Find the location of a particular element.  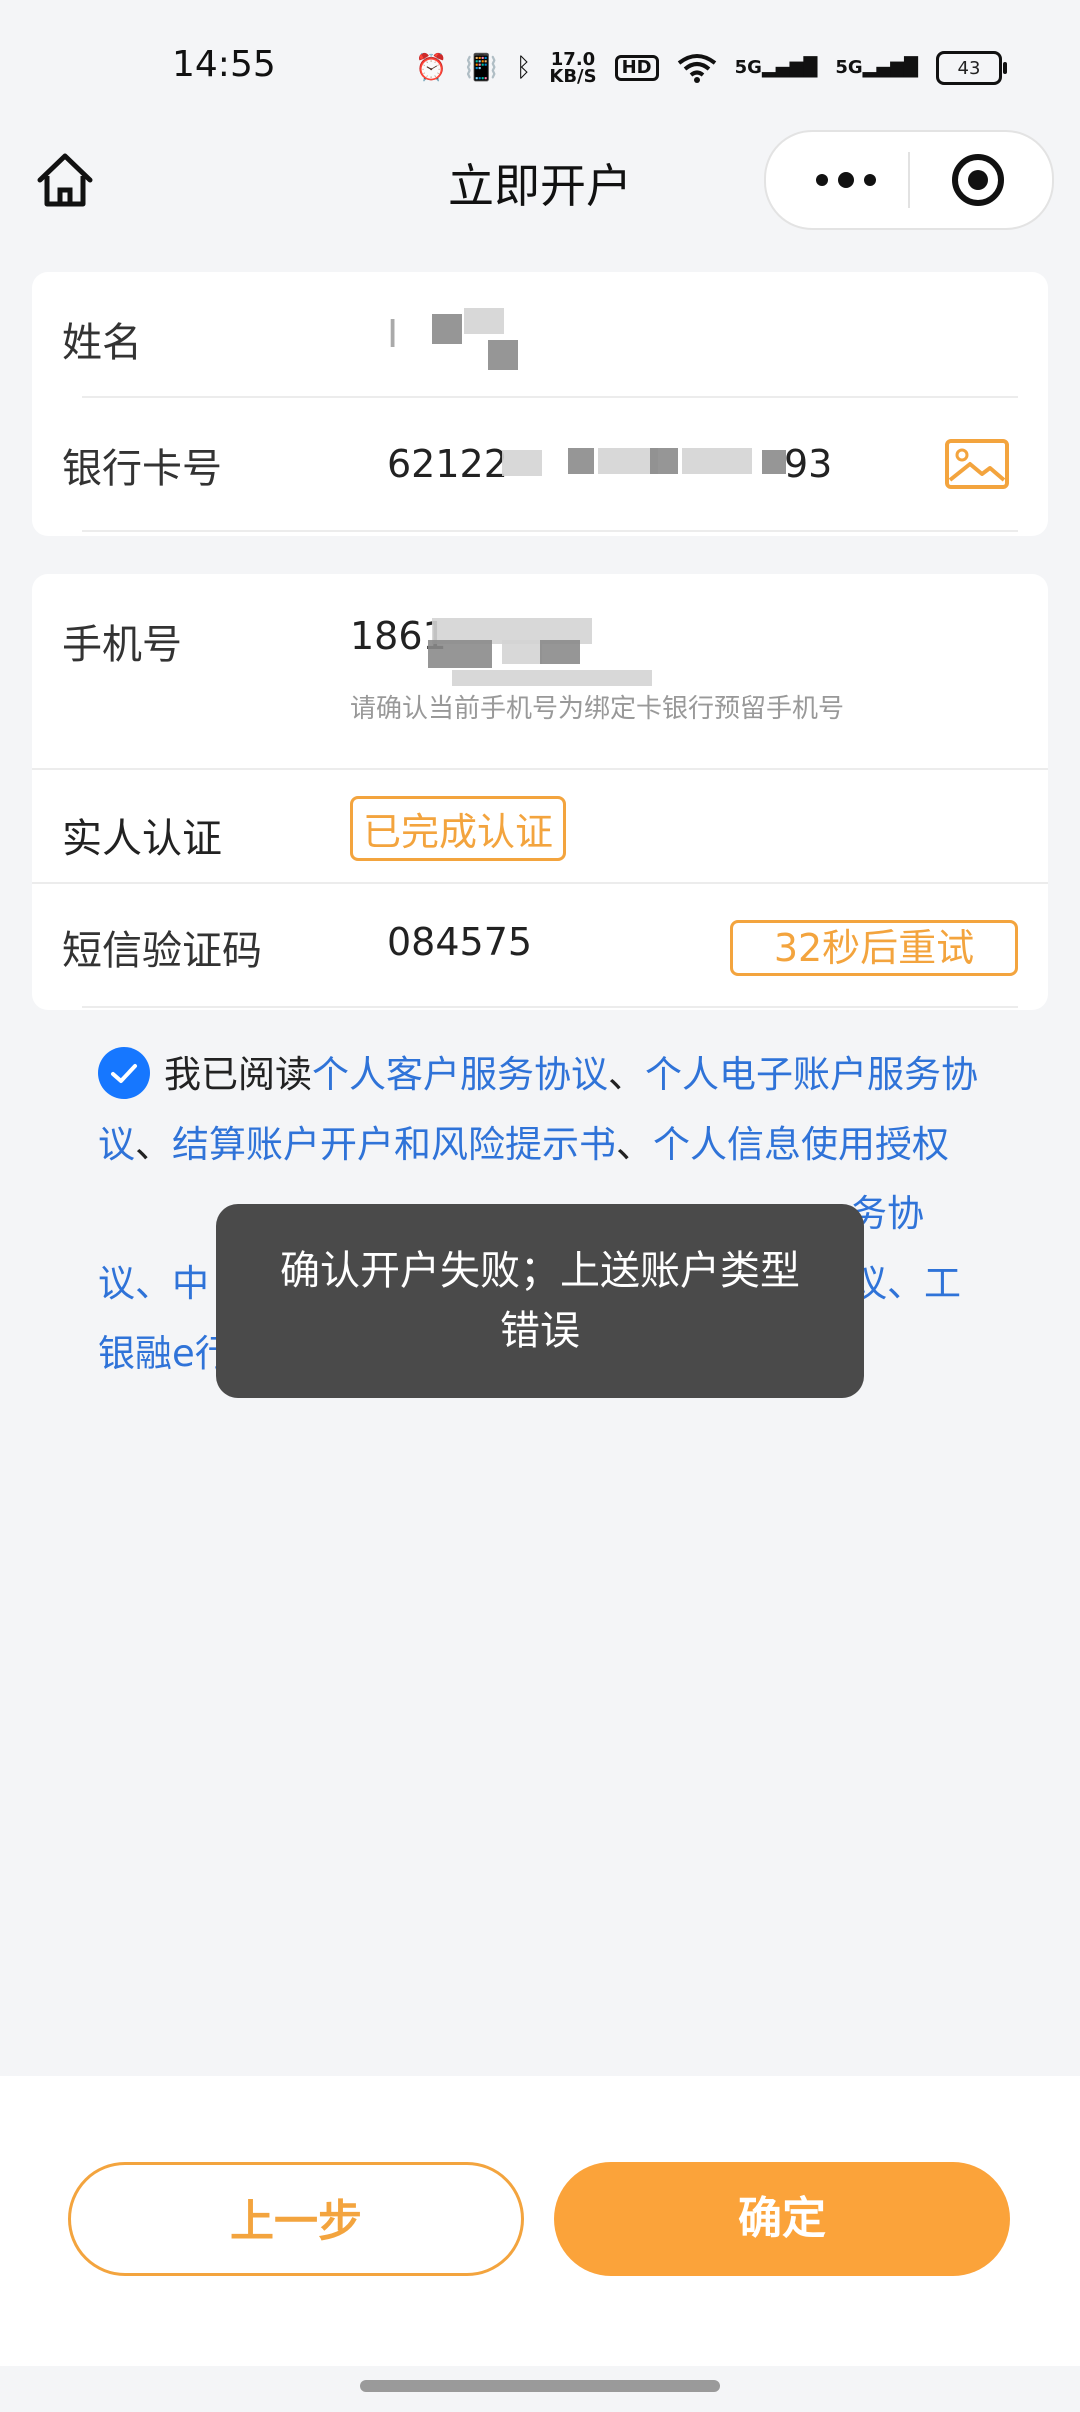

net-speed: 17.0 KB/S is located at coordinates (573, 68).